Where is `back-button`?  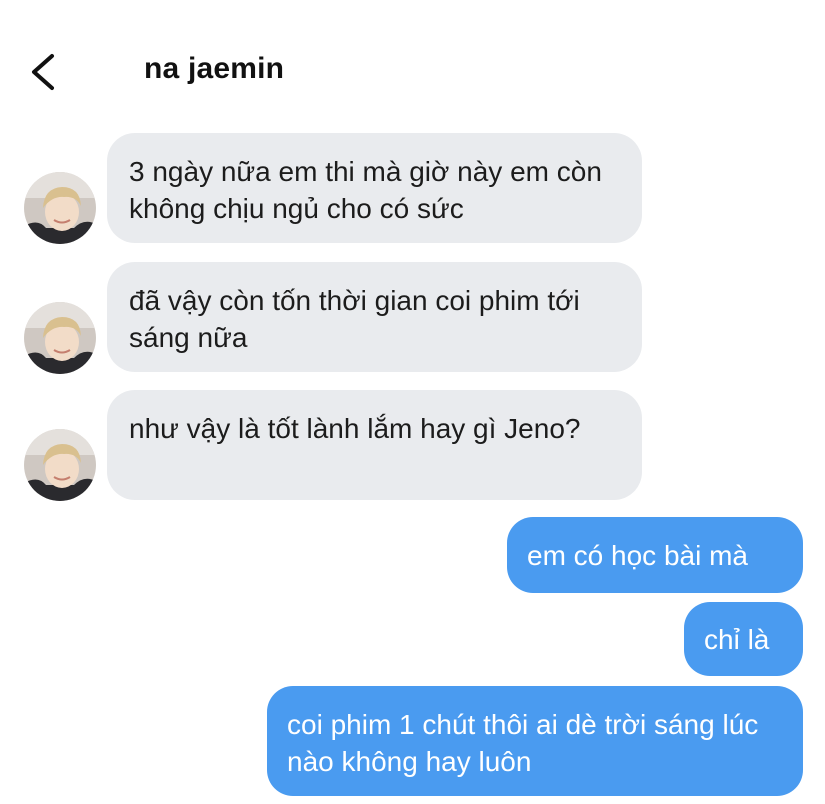
back-button is located at coordinates (44, 72).